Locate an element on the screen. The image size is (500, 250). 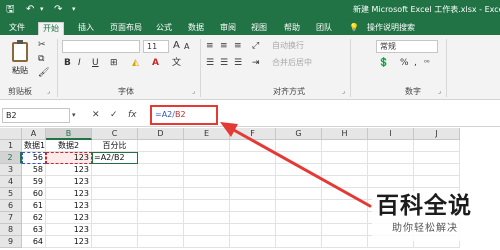
phonetic-button: 文 is located at coordinates (176, 63).